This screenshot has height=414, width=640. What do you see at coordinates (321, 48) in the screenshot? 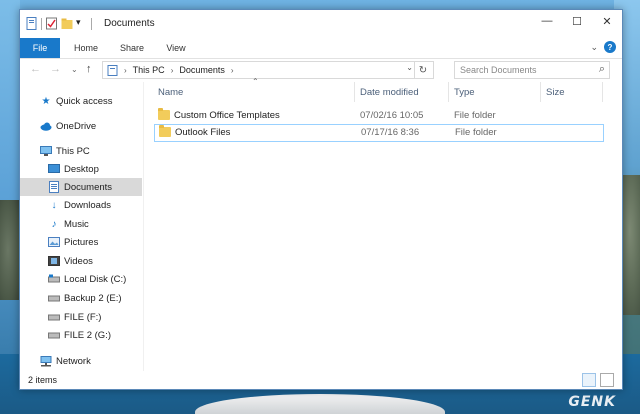
I see `ribbon: File Home Share View ⌄ ?` at bounding box center [321, 48].